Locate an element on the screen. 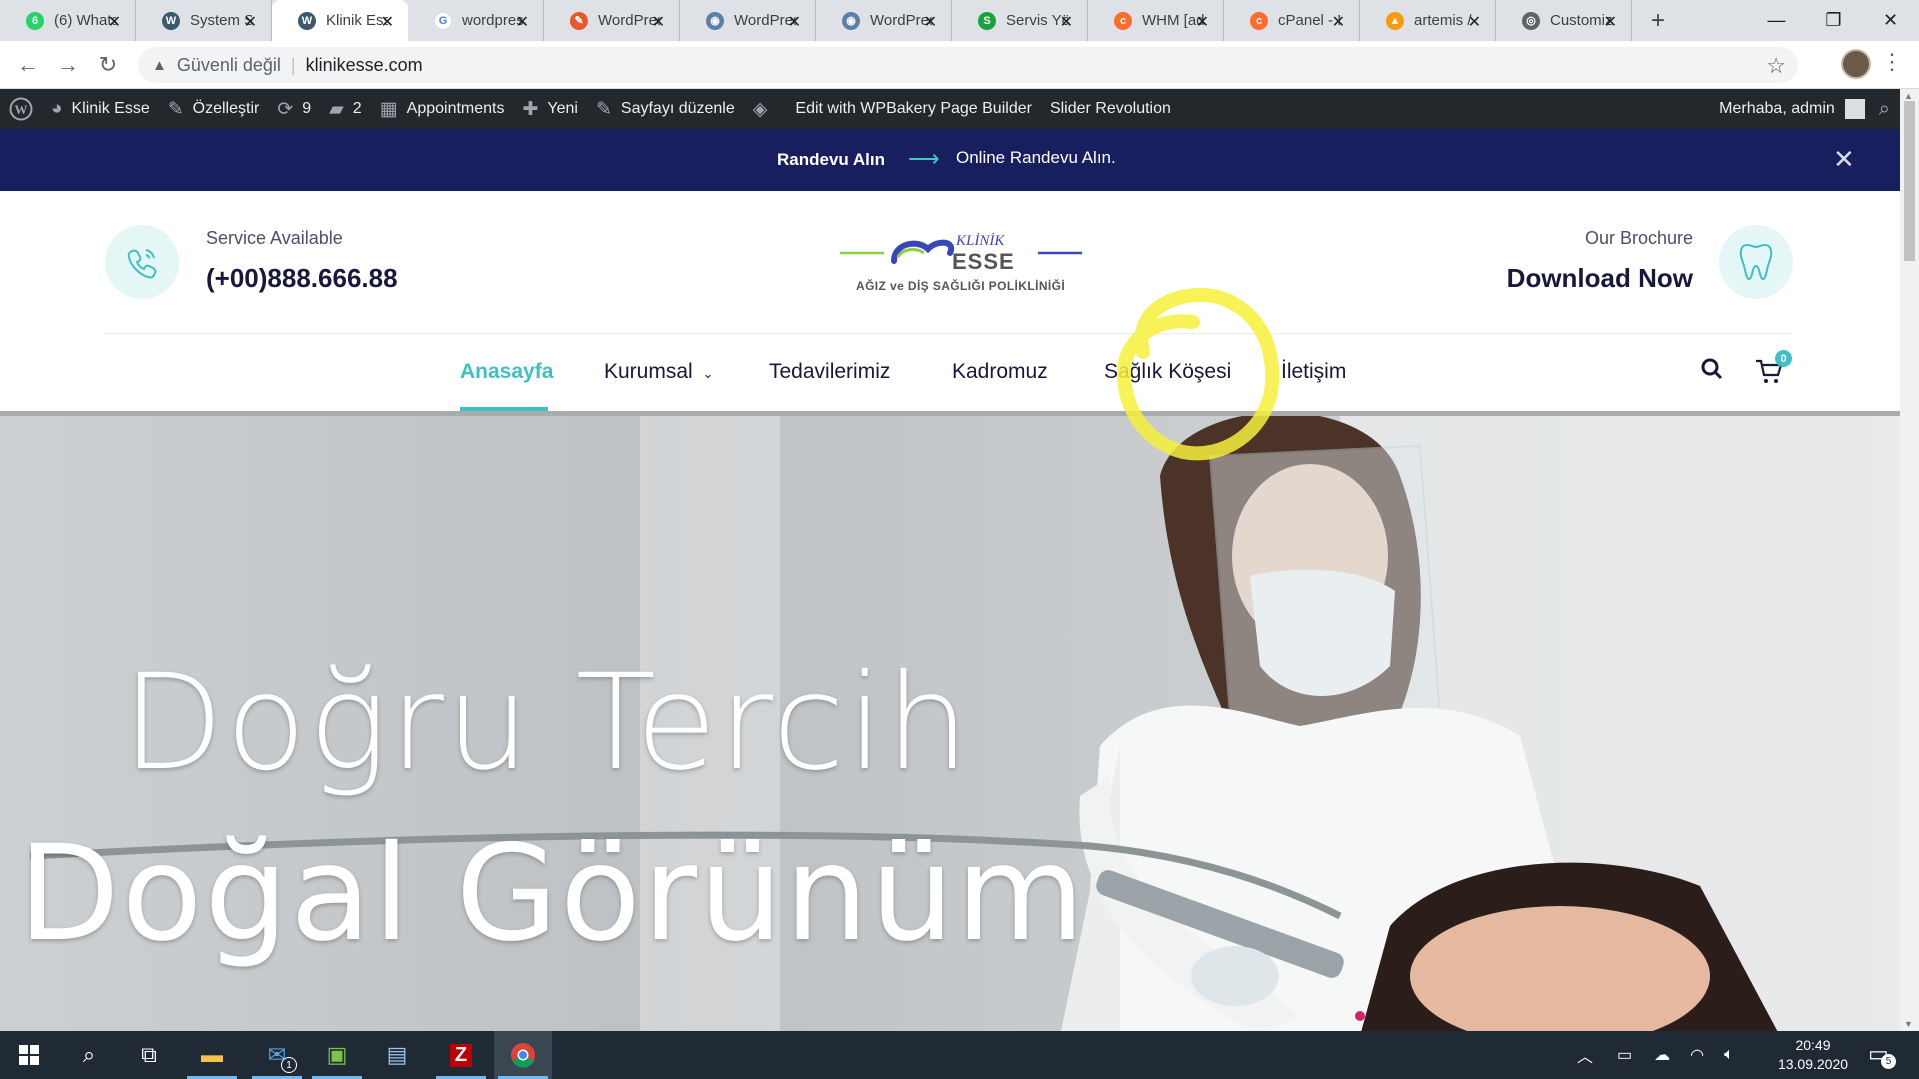 This screenshot has width=1919, height=1079. tab-cpanel: c cPanel - Main ✕ is located at coordinates (1292, 20).